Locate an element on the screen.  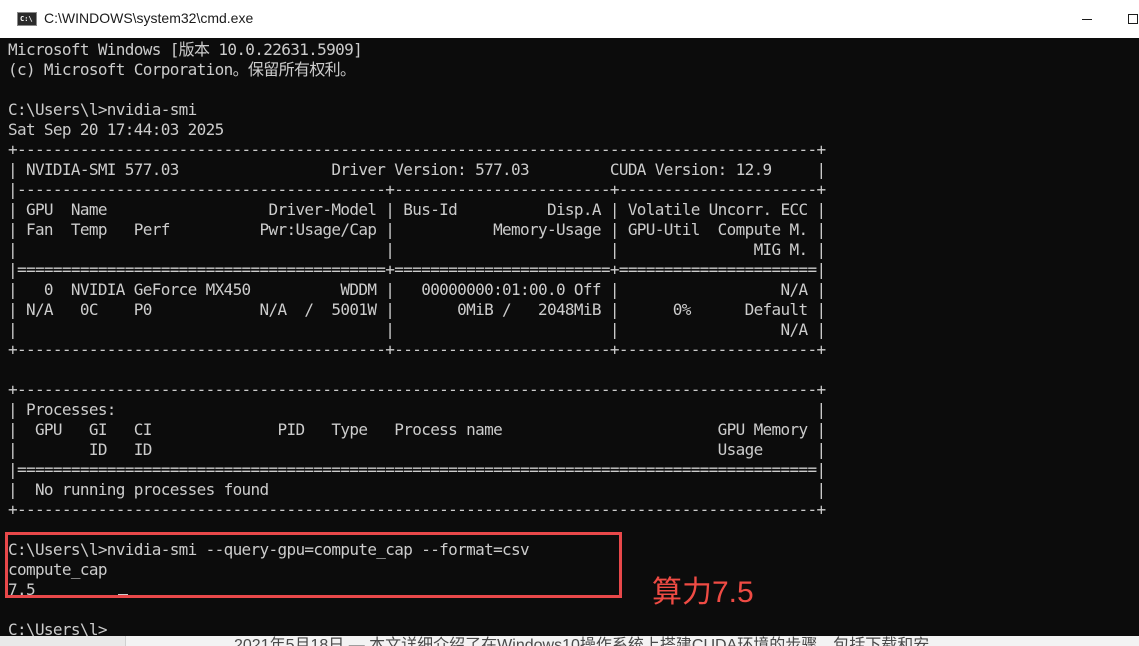
terminal-line: | ID ID Usage | is located at coordinates (417, 449).